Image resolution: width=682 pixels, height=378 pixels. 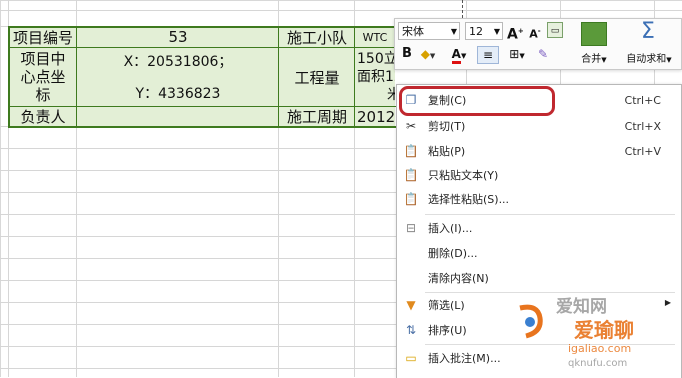 I want to click on bold-button: B, so click(x=407, y=54).